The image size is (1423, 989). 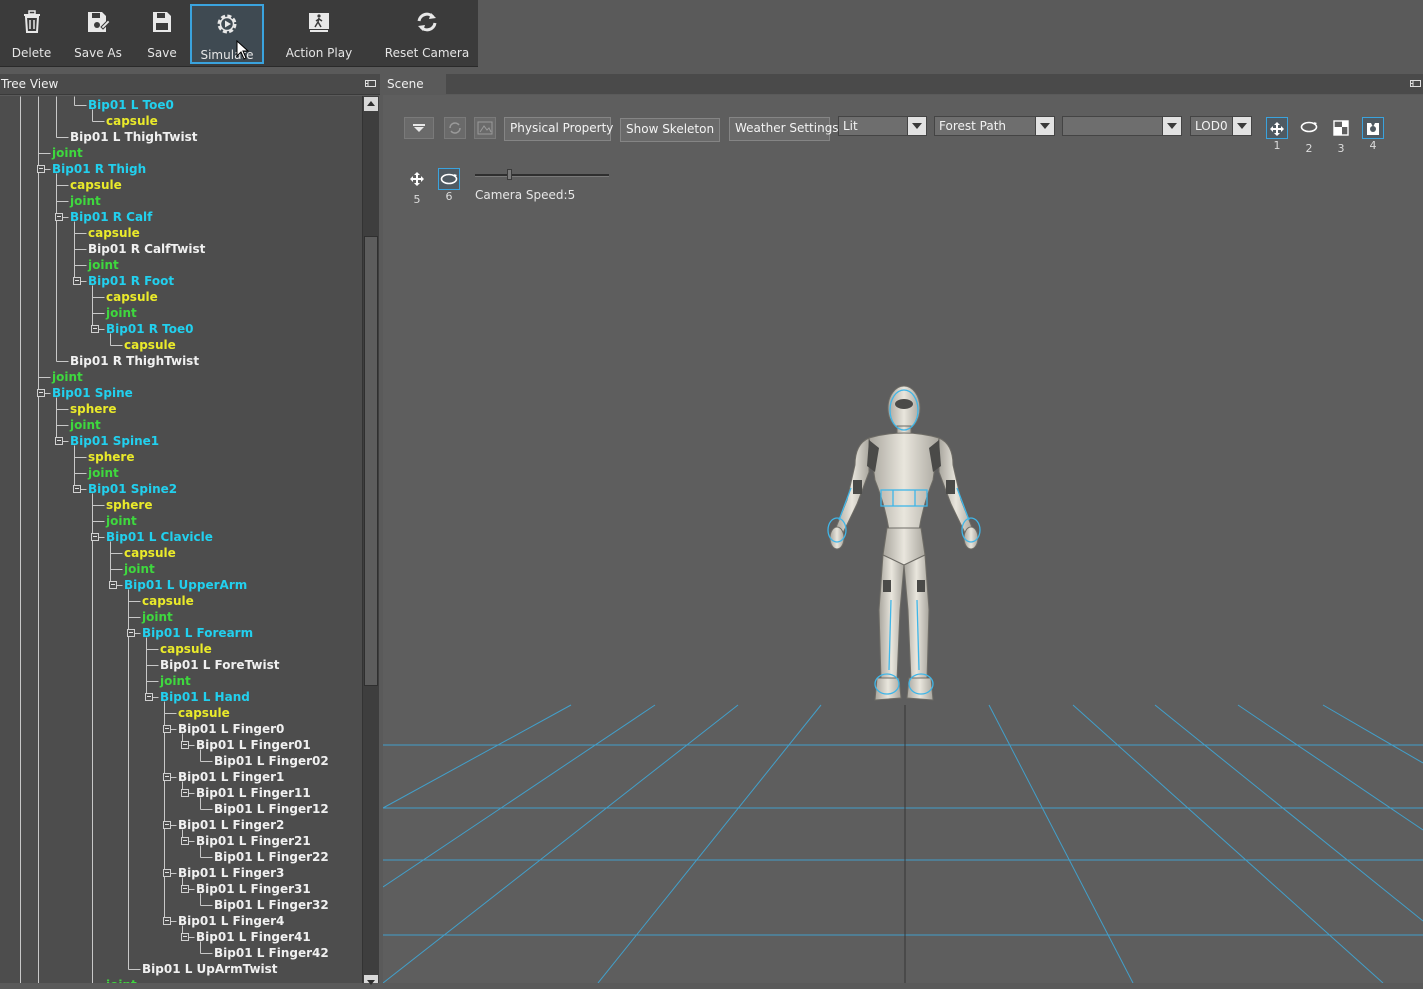 What do you see at coordinates (114, 441) in the screenshot?
I see `tree-node-bone: Bip01 Spine1` at bounding box center [114, 441].